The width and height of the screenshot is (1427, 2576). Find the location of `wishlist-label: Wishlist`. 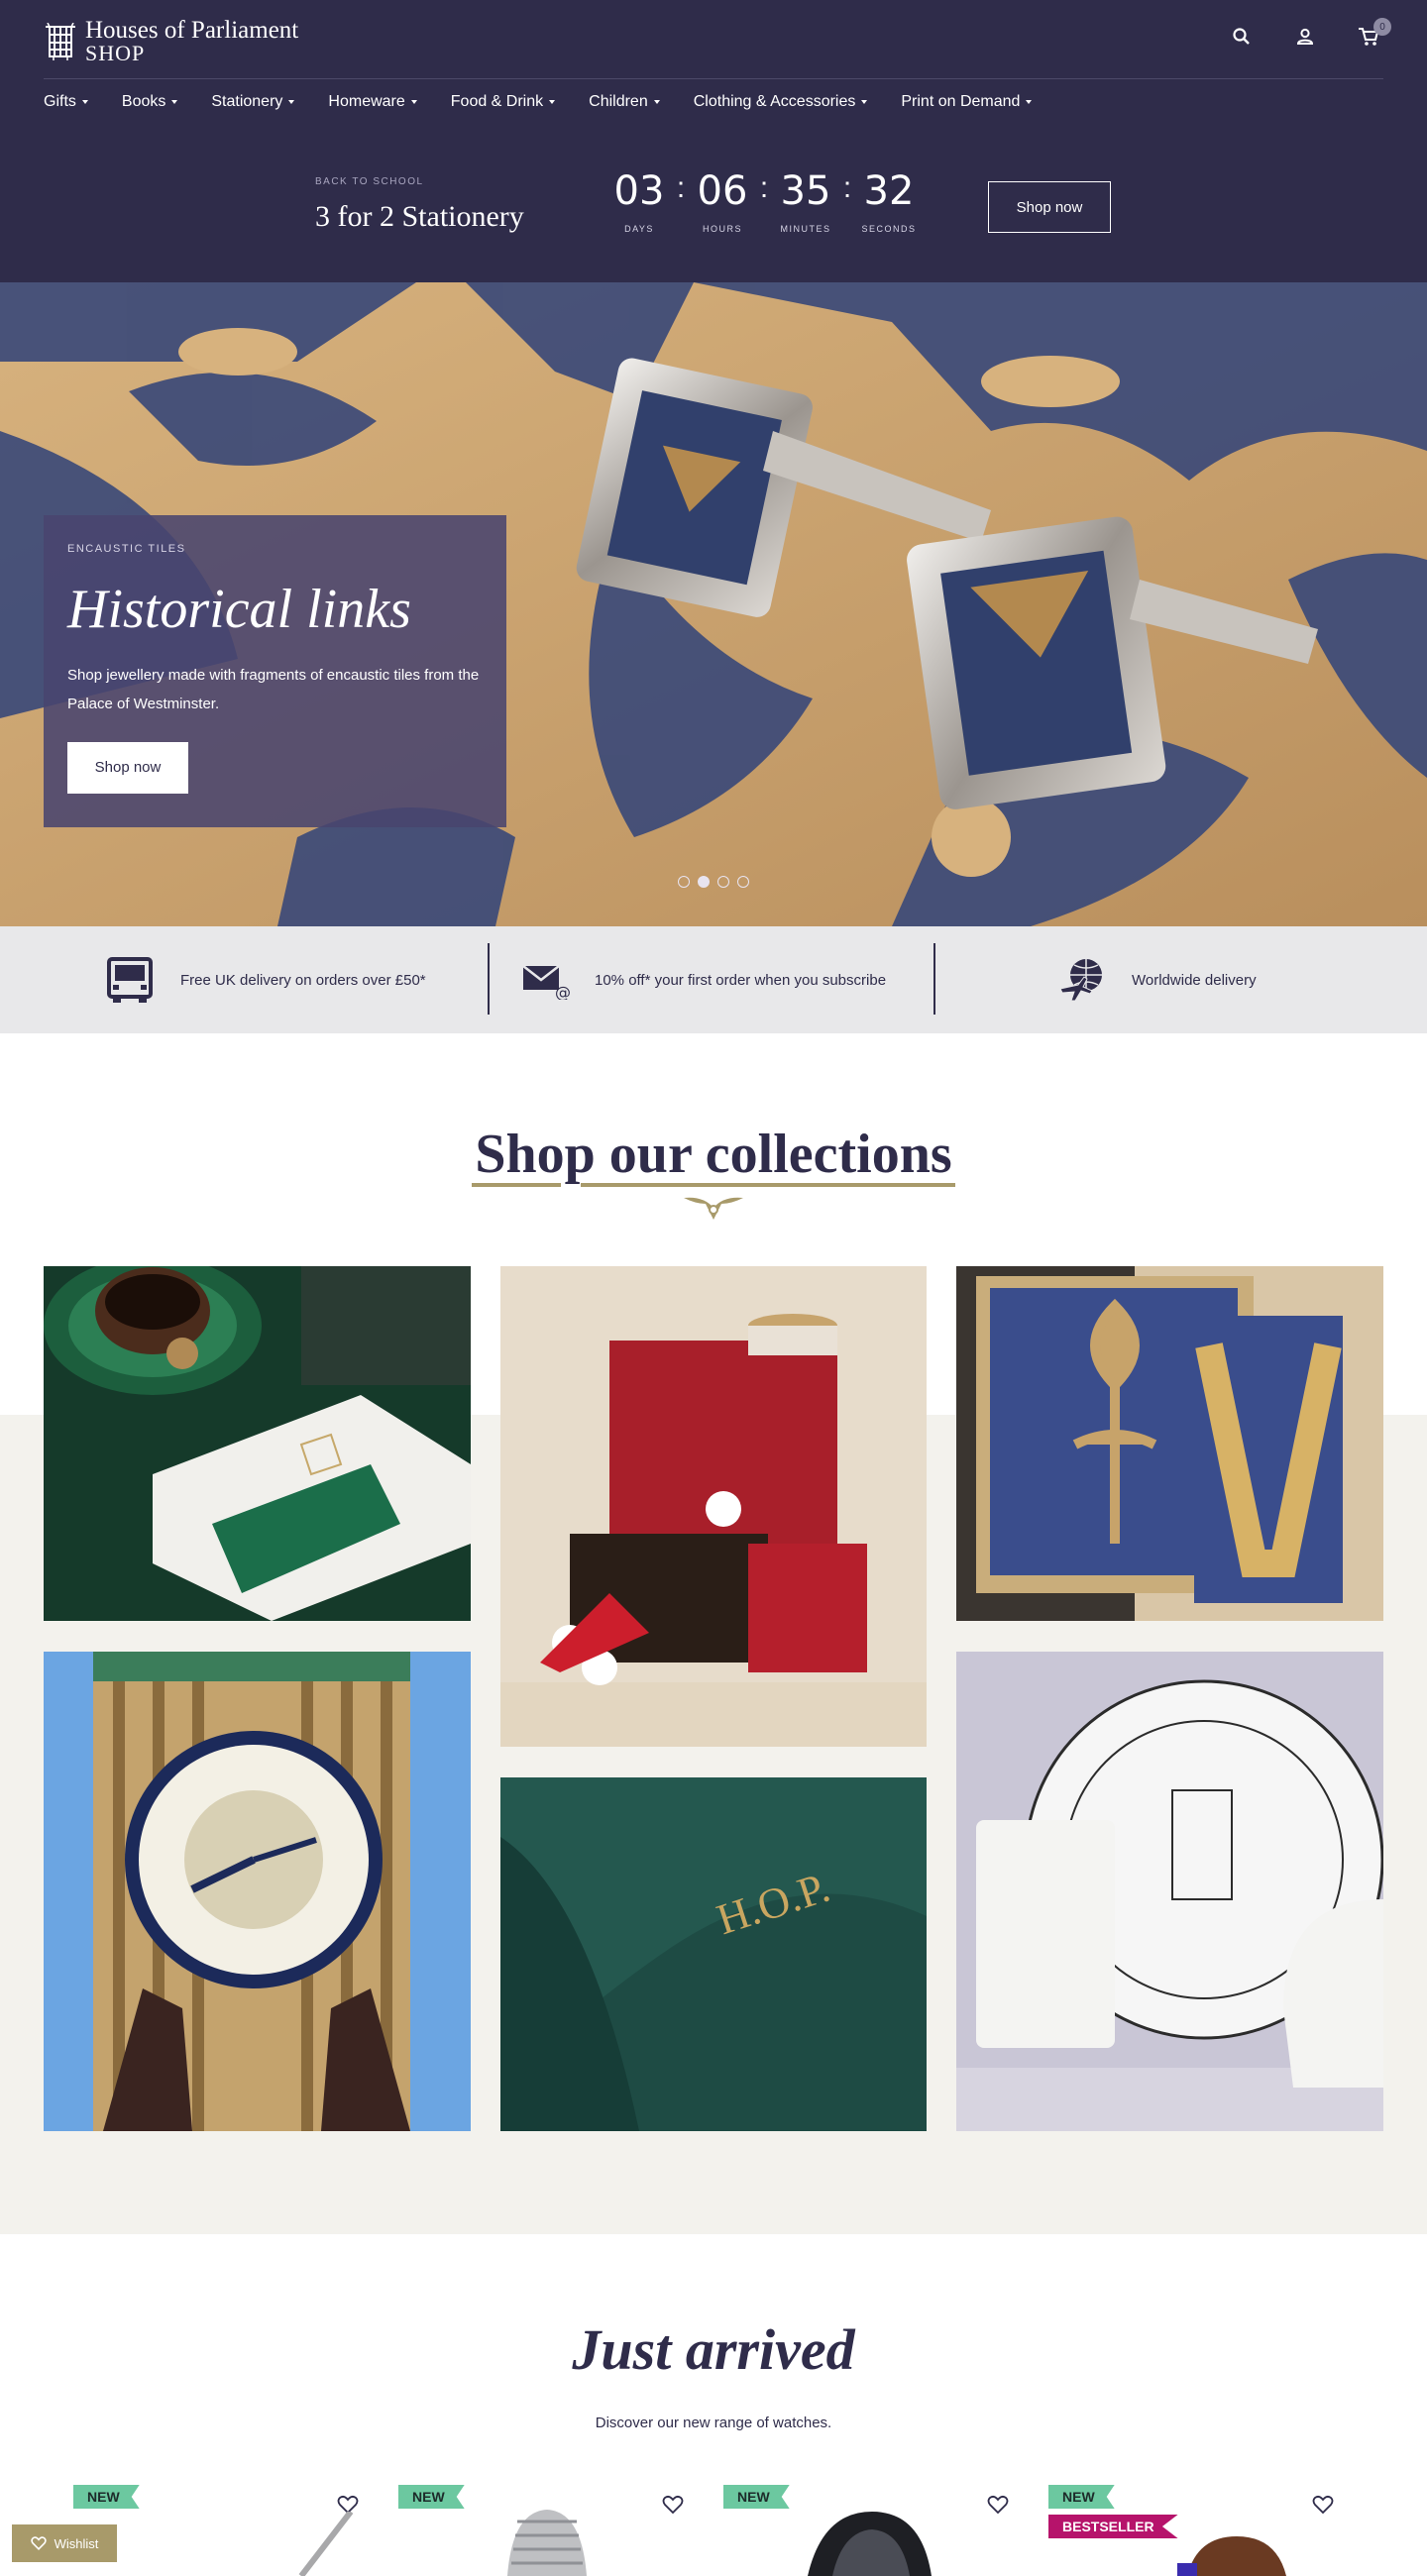

wishlist-label: Wishlist is located at coordinates (76, 2543).